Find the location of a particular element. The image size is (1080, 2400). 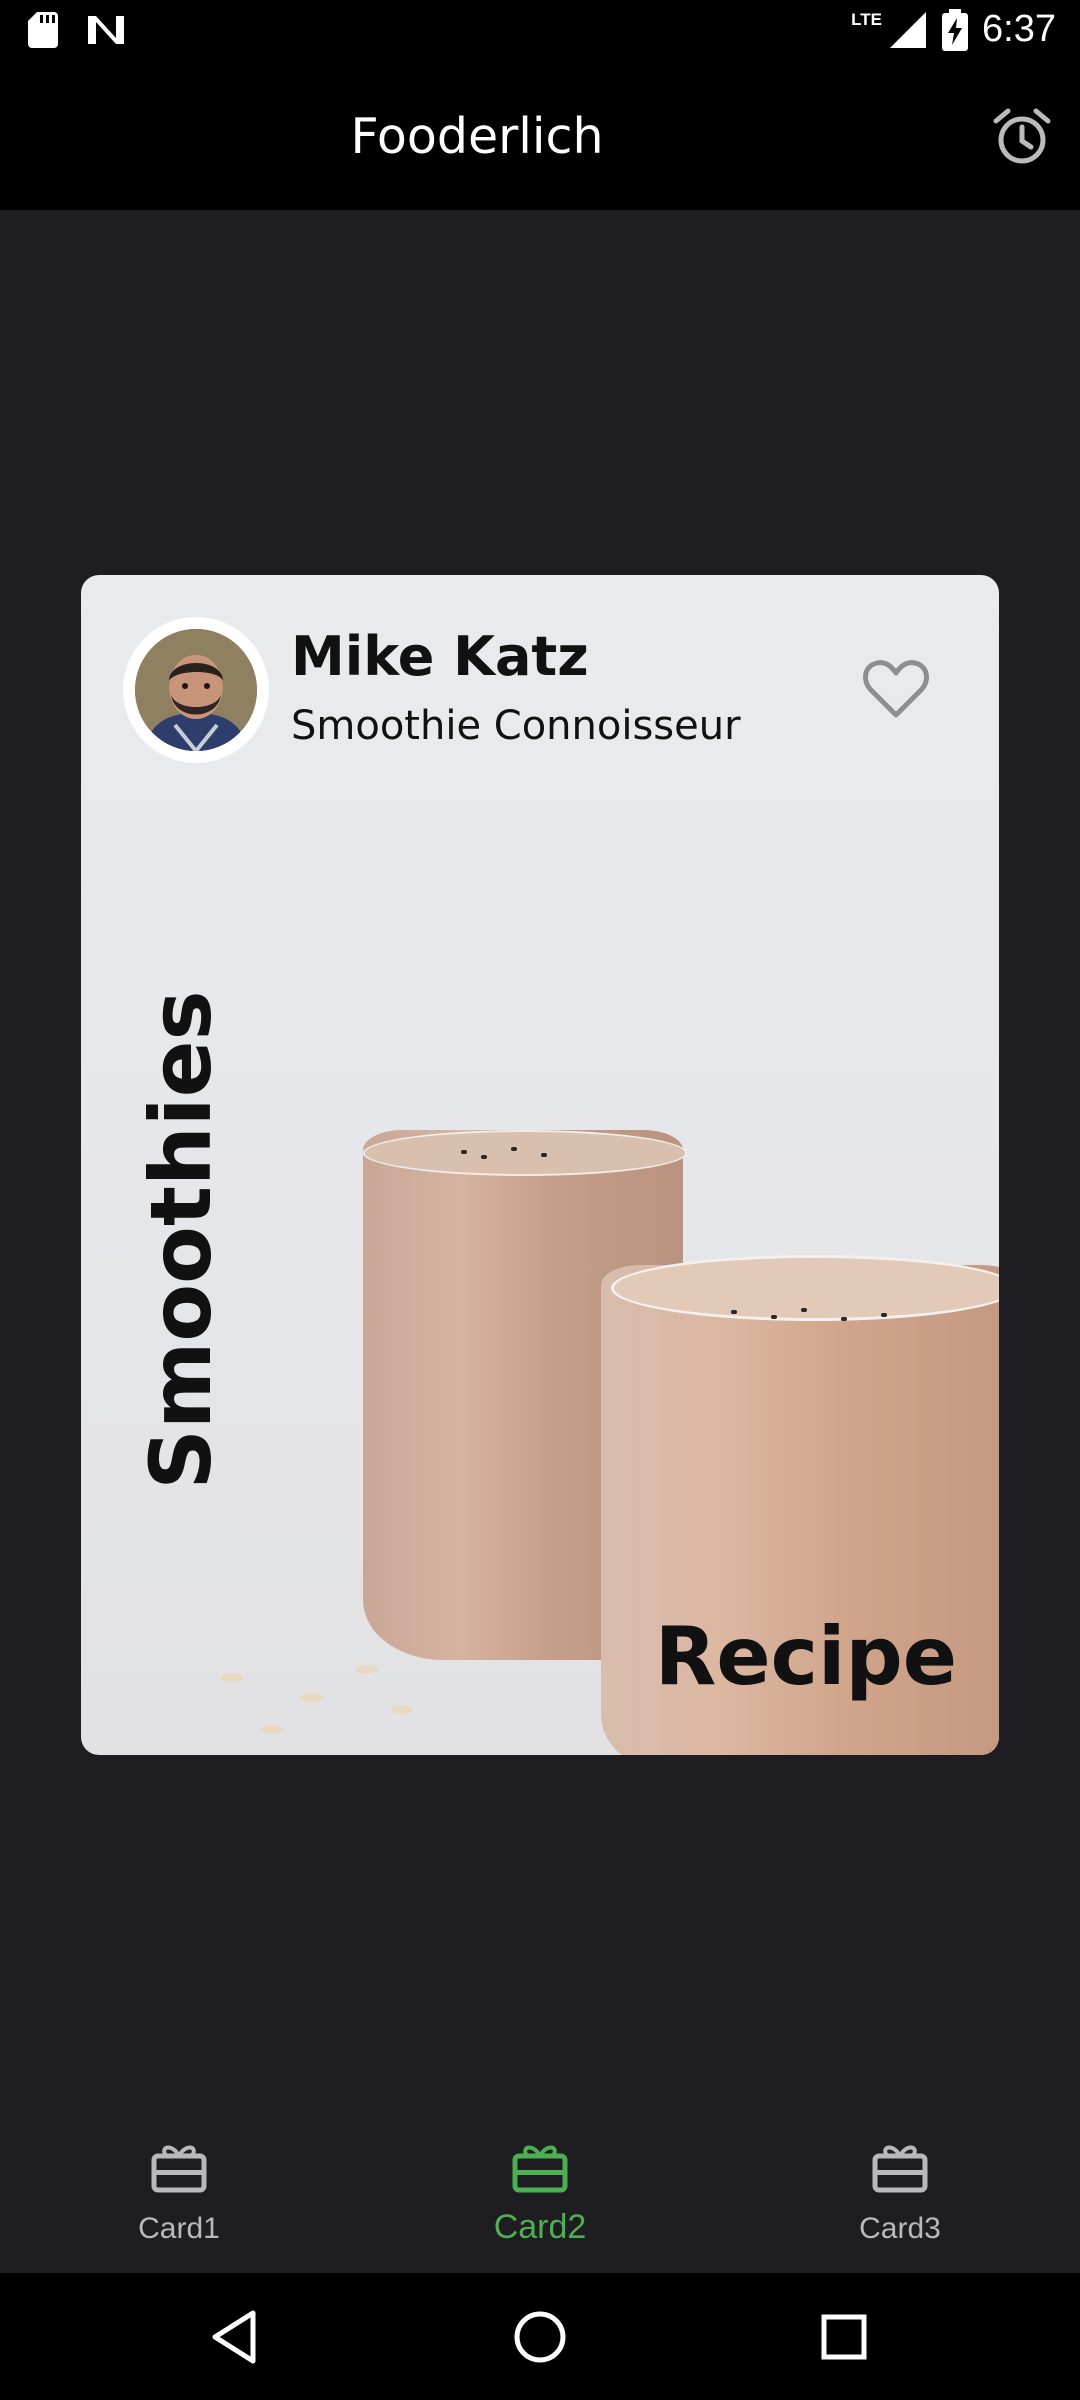

author-title: Smoothie Connoisseur is located at coordinates (516, 726).